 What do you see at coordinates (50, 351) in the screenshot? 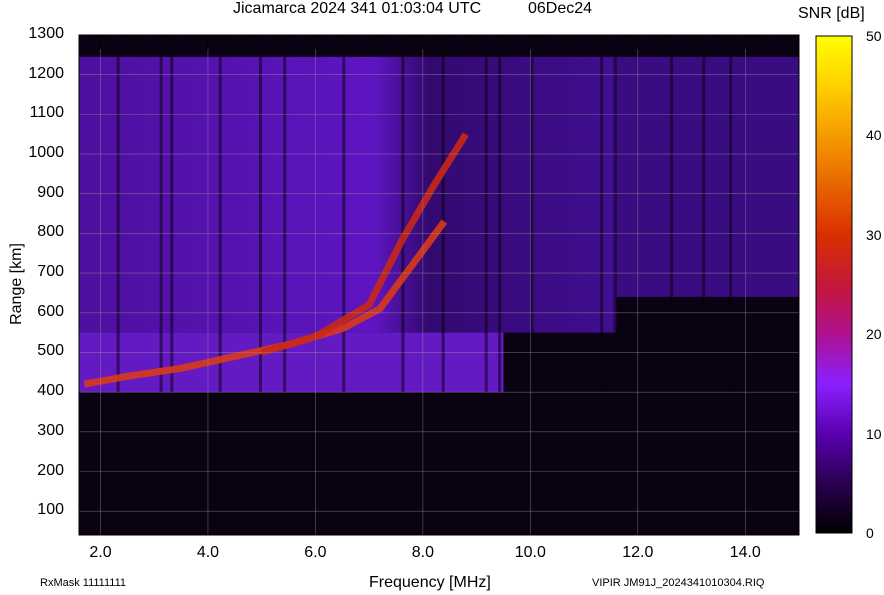
I see `y-tick-label: 500` at bounding box center [50, 351].